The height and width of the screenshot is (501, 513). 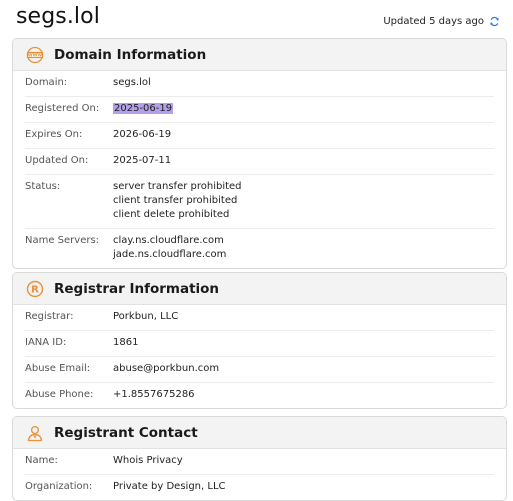 I want to click on abuse-phone-label: Abuse Phone:, so click(x=59, y=394).